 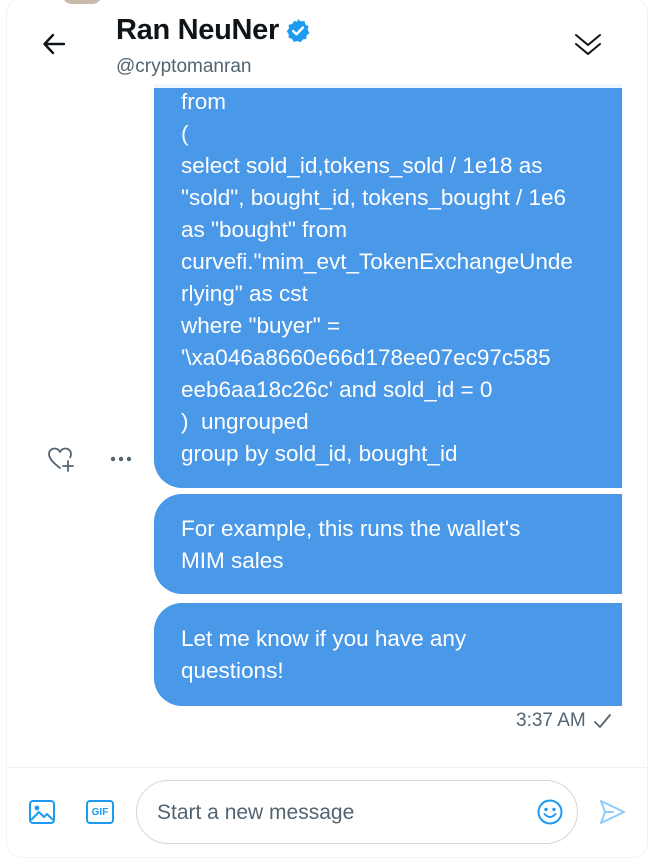 I want to click on emoji-icon, so click(x=550, y=812).